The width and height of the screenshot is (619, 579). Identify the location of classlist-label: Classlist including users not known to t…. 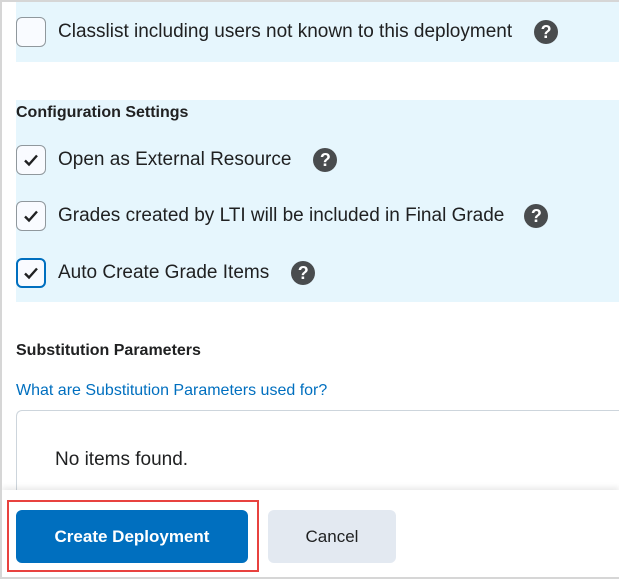
(285, 31).